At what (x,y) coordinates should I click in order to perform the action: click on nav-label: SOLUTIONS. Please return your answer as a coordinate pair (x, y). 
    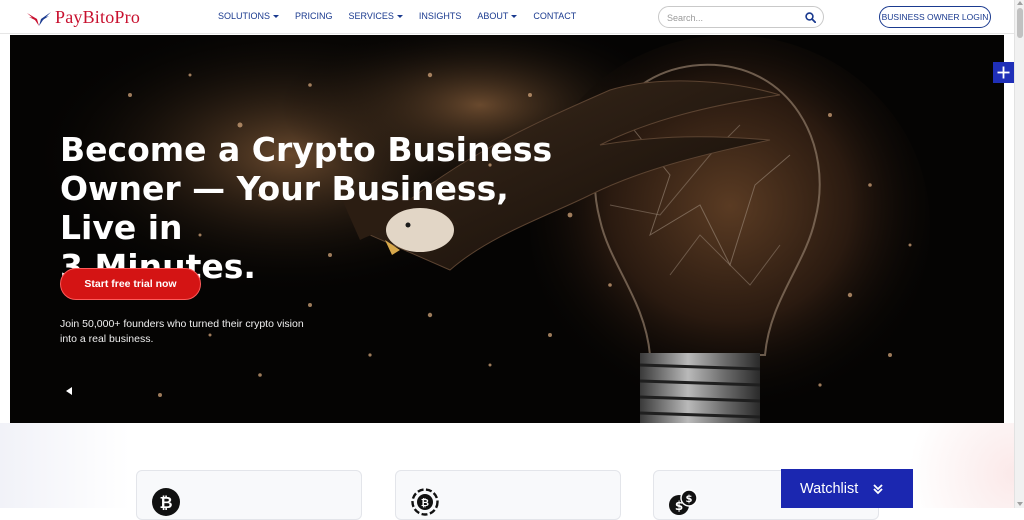
    Looking at the image, I should click on (244, 16).